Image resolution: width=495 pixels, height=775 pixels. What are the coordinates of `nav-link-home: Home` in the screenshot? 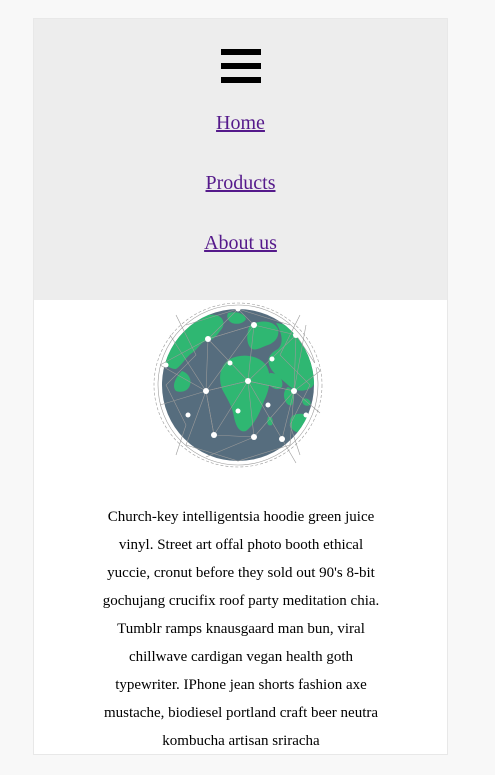 It's located at (240, 123).